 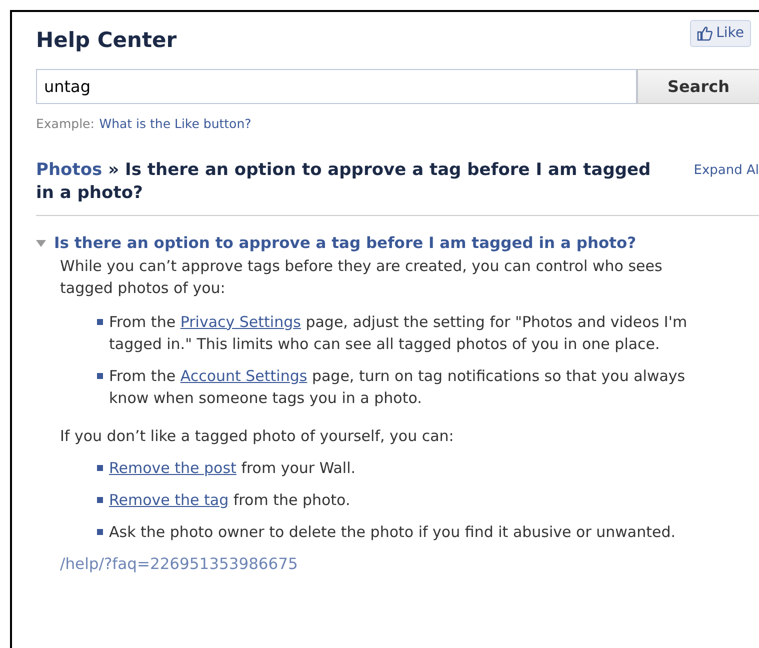 I want to click on like-button: Like, so click(x=720, y=33).